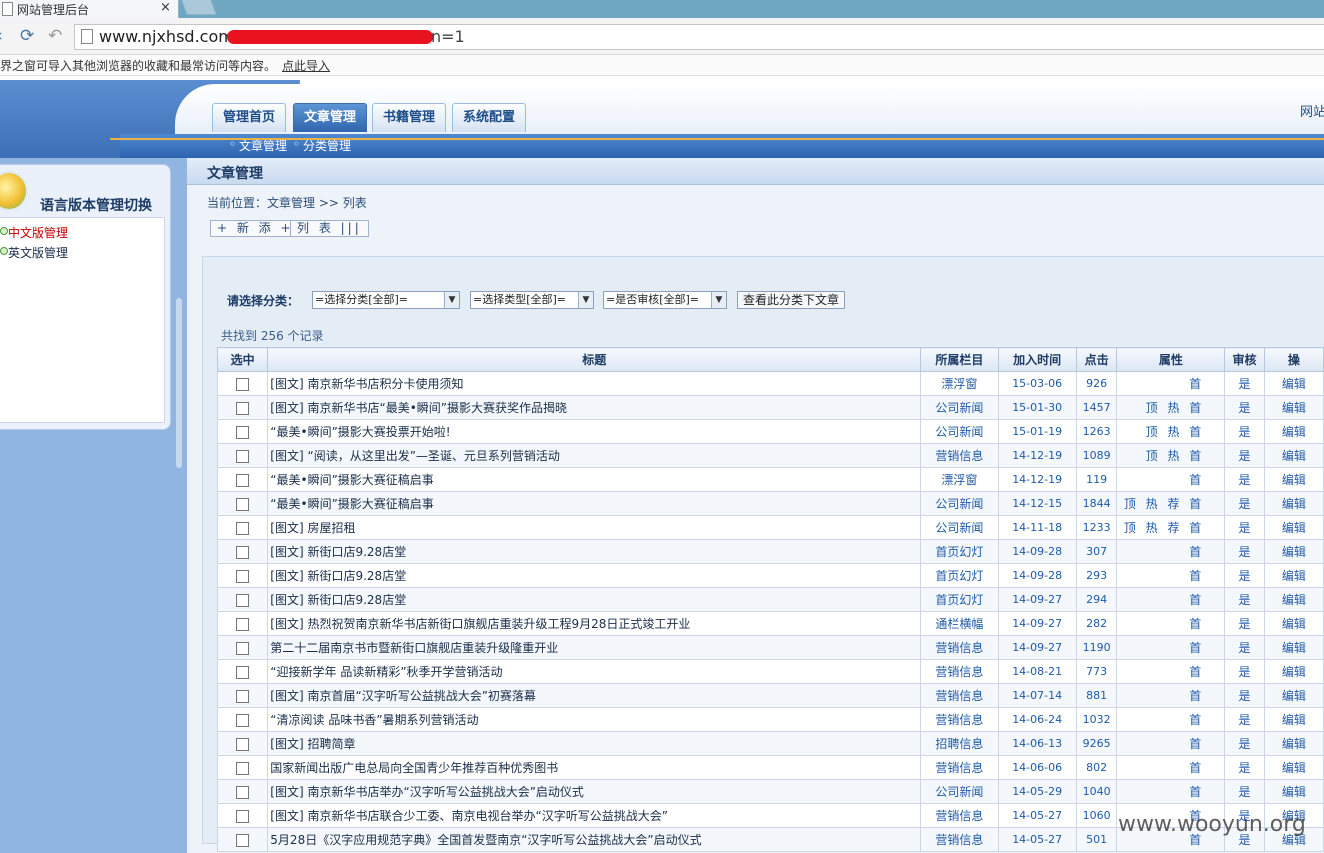  I want to click on tab-system-config: 系统配置, so click(489, 117).